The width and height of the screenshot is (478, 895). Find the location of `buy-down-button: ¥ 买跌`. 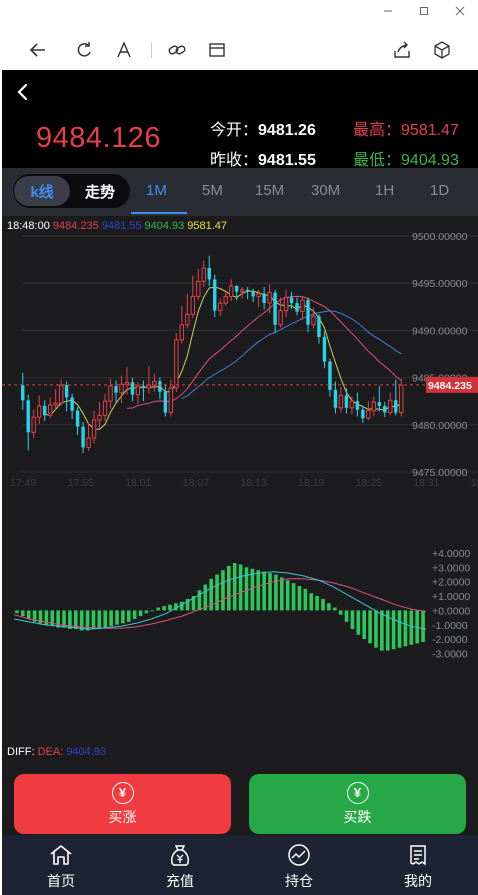

buy-down-button: ¥ 买跌 is located at coordinates (357, 804).